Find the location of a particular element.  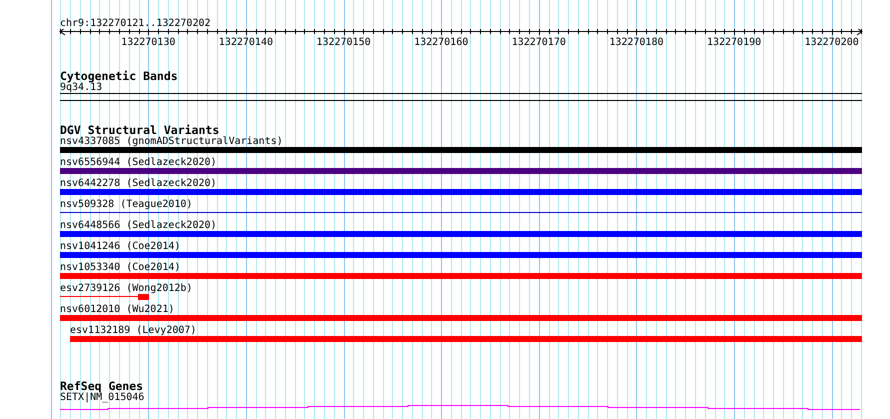

variant-label: nsv6448566 (Sedlazeck2020) is located at coordinates (138, 225).